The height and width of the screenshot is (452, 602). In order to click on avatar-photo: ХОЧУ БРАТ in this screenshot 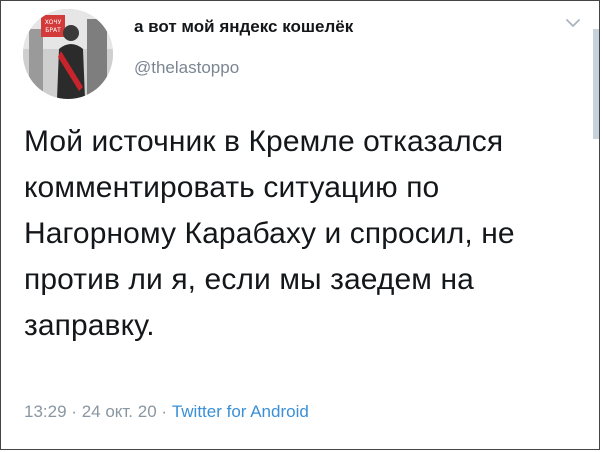, I will do `click(68, 54)`.